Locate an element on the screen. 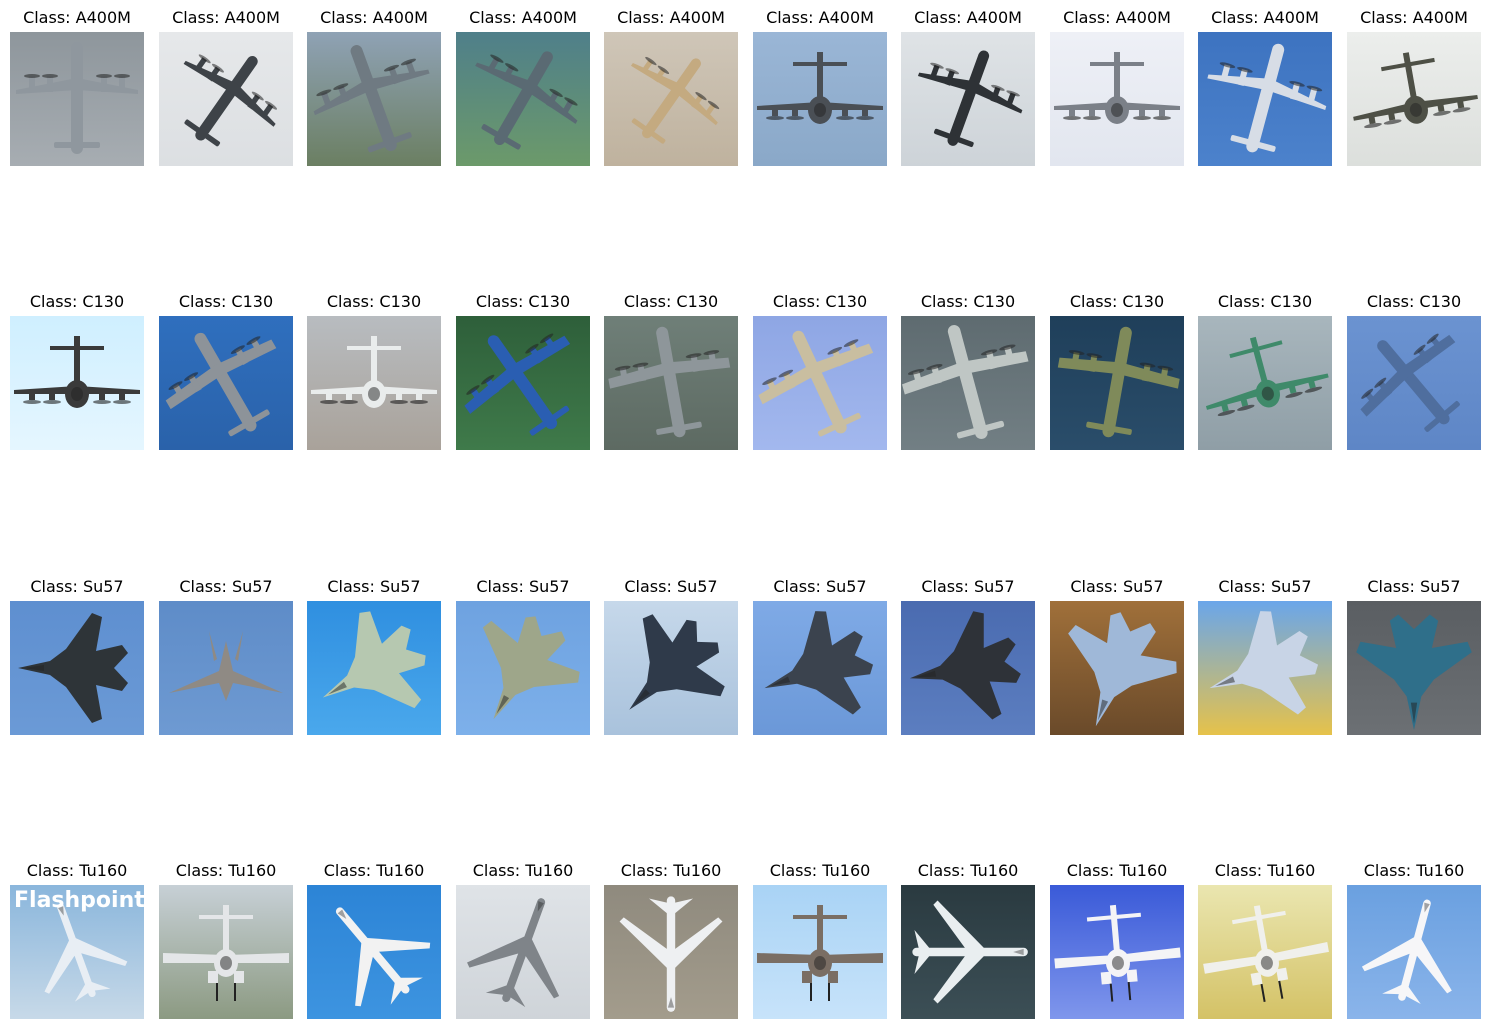 This screenshot has width=1489, height=1029. magazine-cover-title: Flashpoint is located at coordinates (79, 900).